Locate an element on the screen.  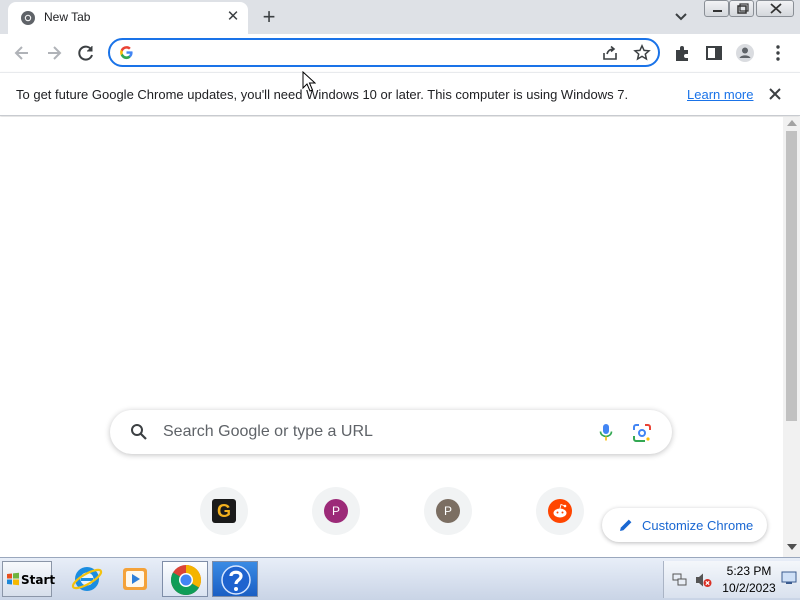
internet-explorer-icon is located at coordinates (87, 579).